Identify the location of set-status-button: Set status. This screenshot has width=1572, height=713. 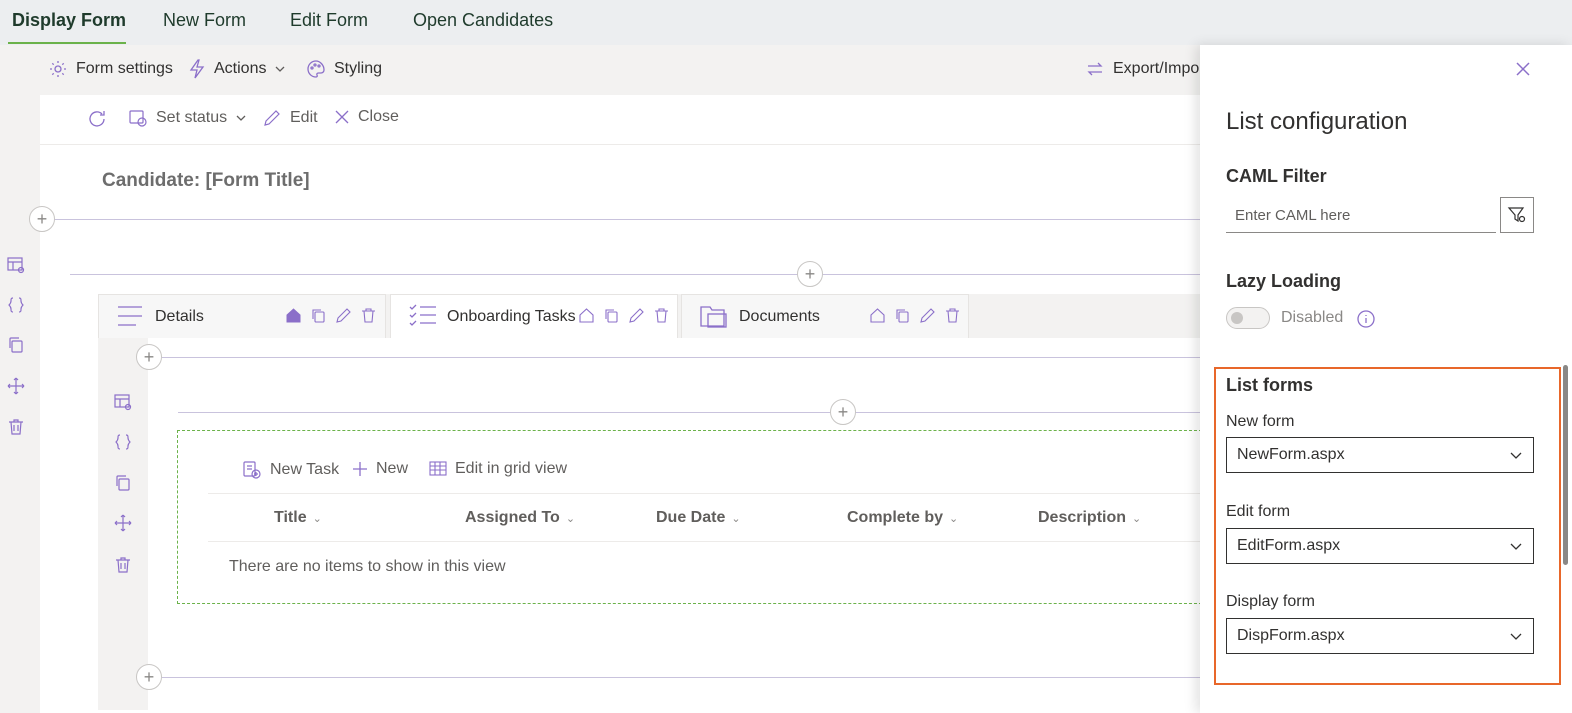
(187, 118).